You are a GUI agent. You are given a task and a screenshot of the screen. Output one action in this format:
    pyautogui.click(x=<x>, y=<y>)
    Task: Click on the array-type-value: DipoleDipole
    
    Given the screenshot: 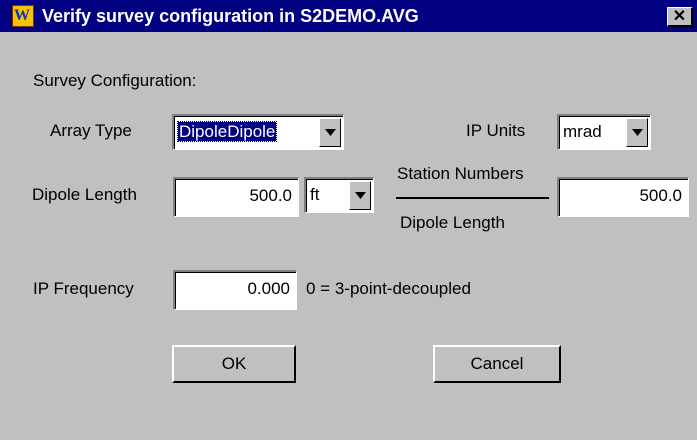 What is the action you would take?
    pyautogui.click(x=227, y=131)
    